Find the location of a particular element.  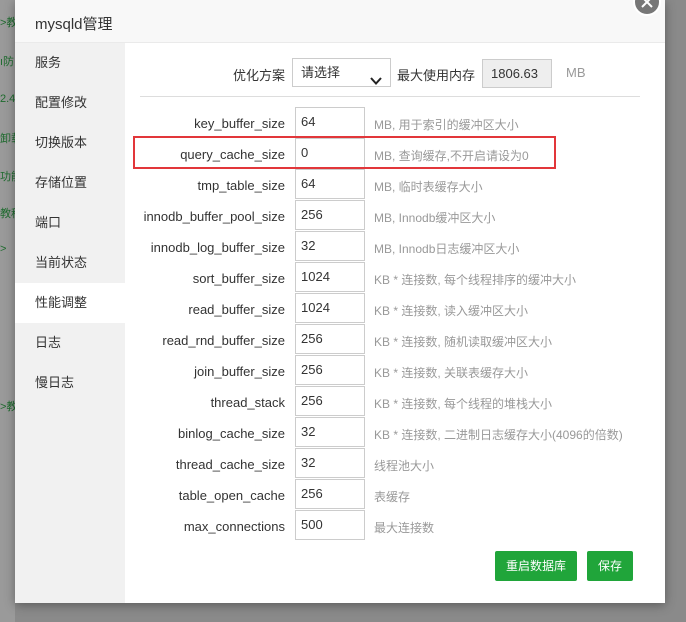

param-row: read_buffer_size 1024 KB * 连接数, 读入缓冲区大小 is located at coordinates (395, 308).